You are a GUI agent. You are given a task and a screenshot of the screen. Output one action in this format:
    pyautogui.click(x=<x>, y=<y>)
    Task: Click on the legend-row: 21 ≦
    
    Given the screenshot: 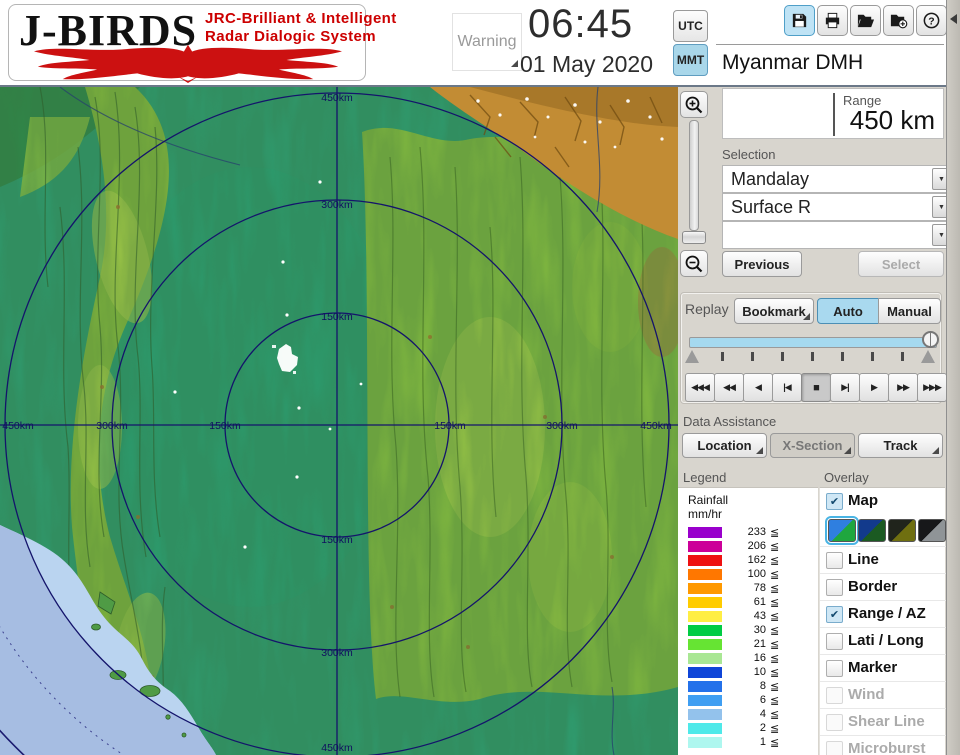 What is the action you would take?
    pyautogui.click(x=748, y=645)
    